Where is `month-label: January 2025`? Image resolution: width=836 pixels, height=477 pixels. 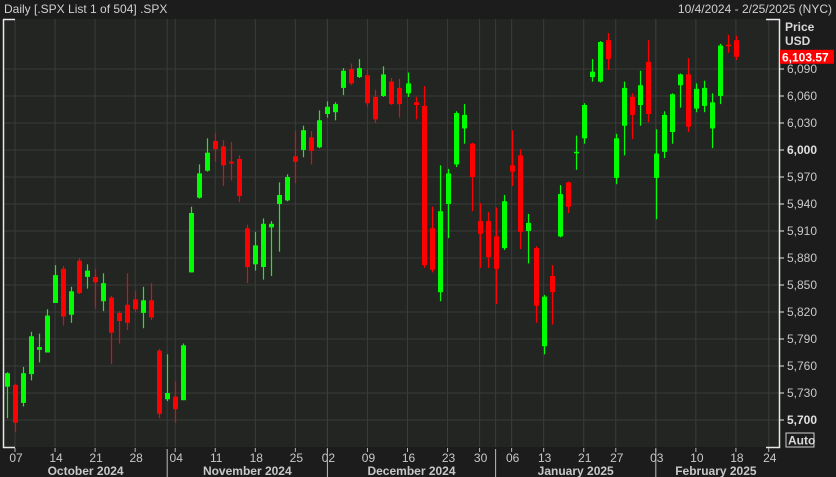
month-label: January 2025 is located at coordinates (576, 470).